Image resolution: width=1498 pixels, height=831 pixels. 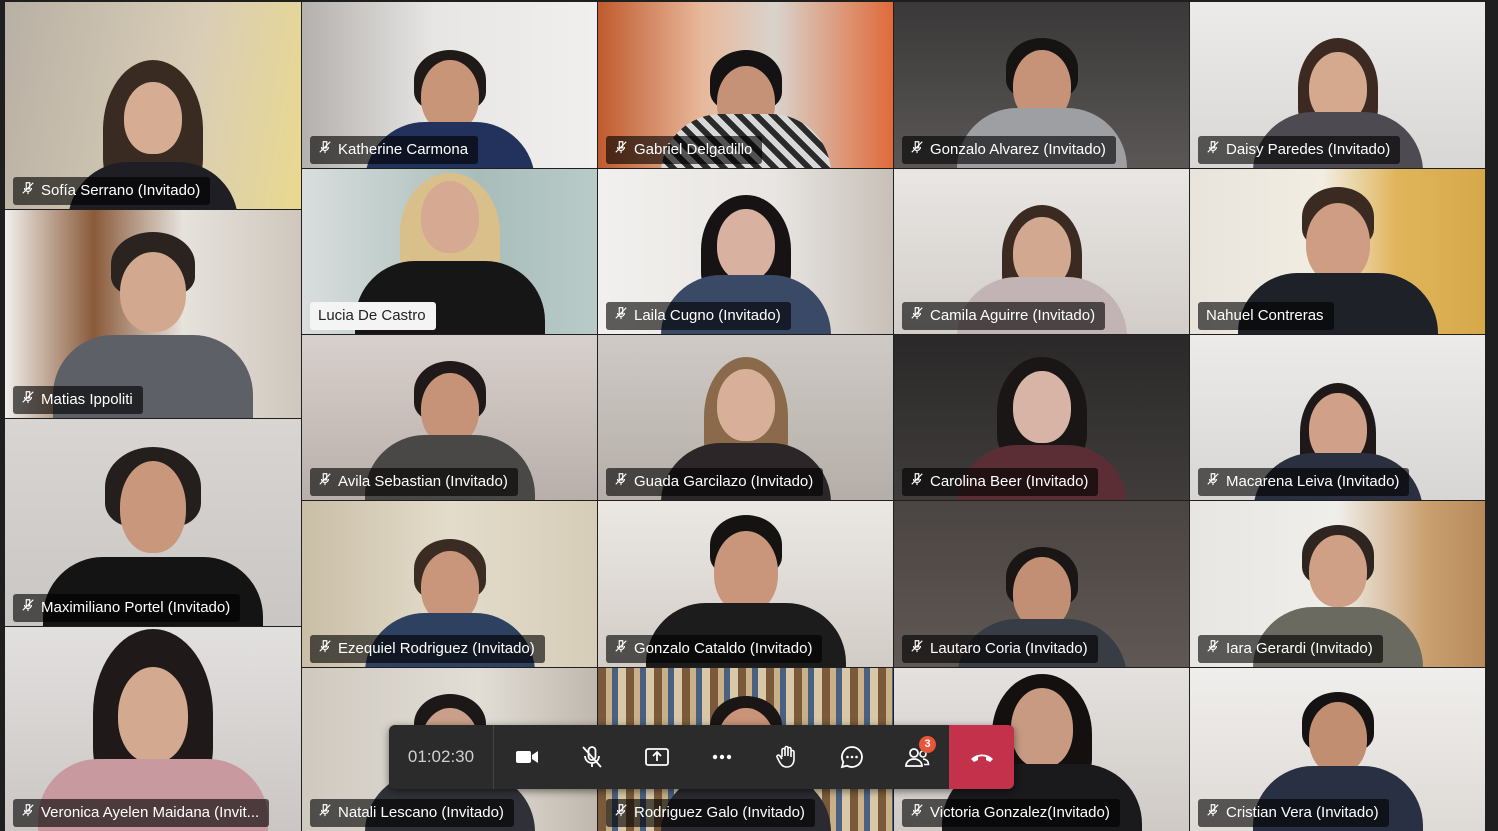 What do you see at coordinates (1004, 316) in the screenshot?
I see `participant-name: Camila Aguirre (Invitado)` at bounding box center [1004, 316].